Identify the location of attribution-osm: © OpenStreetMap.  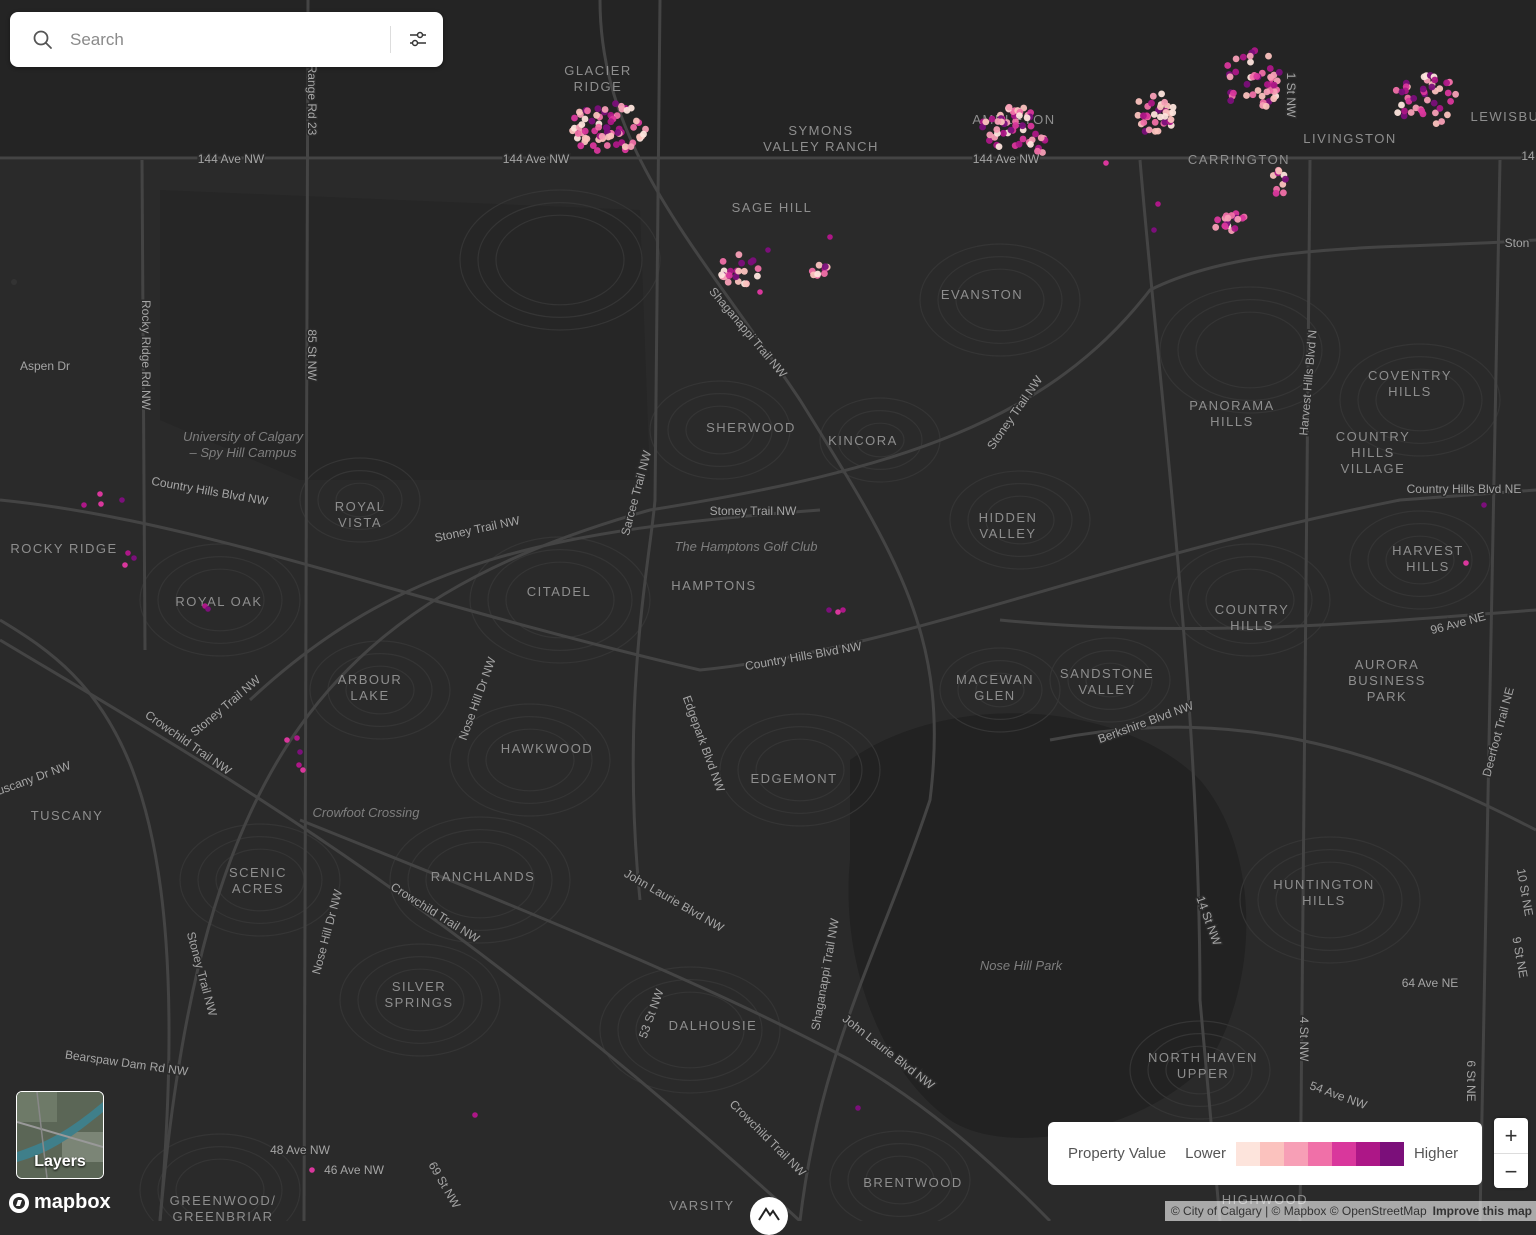
(1378, 1211).